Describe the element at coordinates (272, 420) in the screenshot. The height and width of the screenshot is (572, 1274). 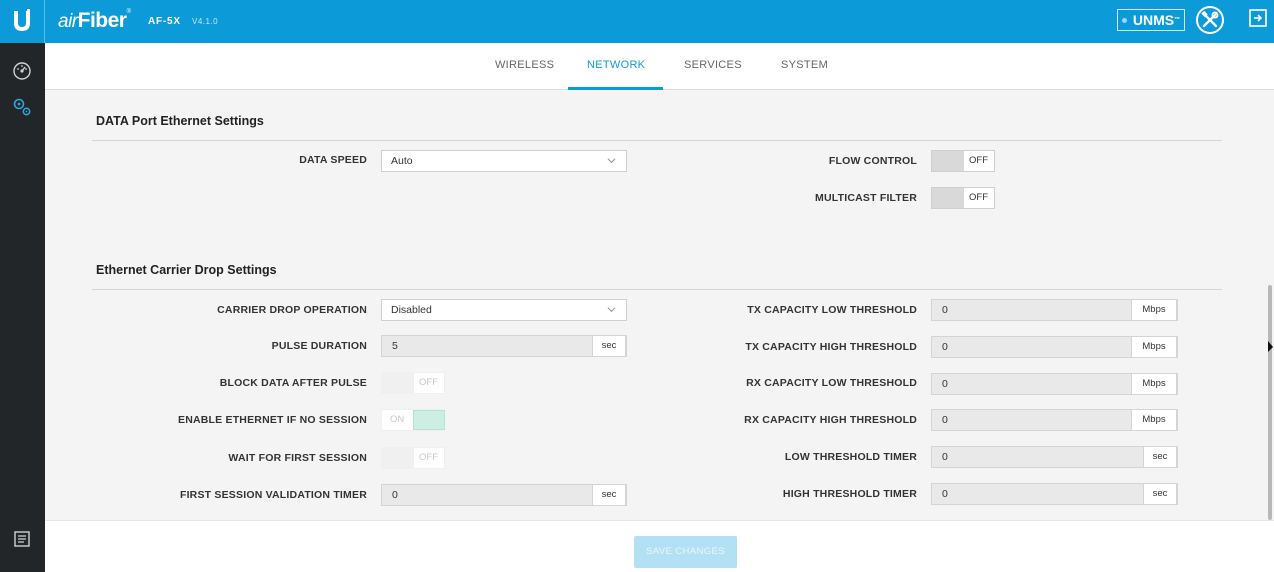
I see `enable-ethernet-label: ENABLE ETHERNET IF NO SESSION` at that location.